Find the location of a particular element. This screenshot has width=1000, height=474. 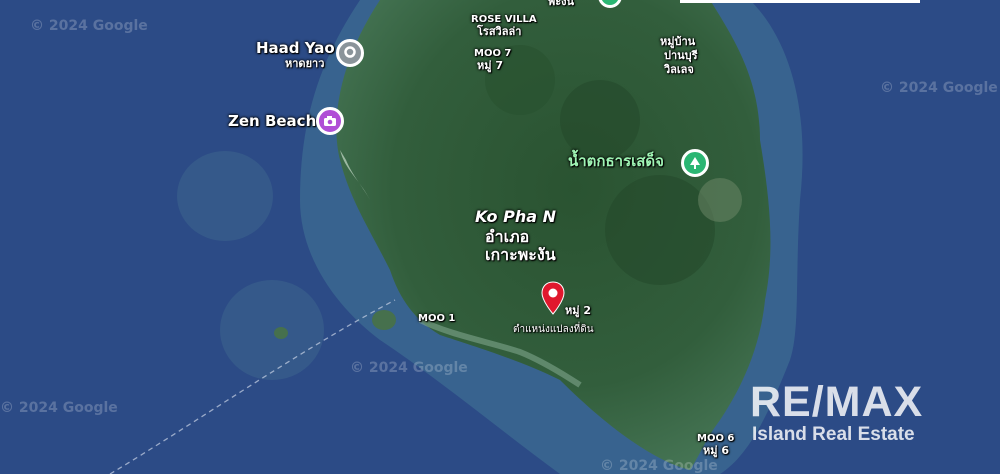

place-label-moo6-th: หมู่ 6 is located at coordinates (716, 450).